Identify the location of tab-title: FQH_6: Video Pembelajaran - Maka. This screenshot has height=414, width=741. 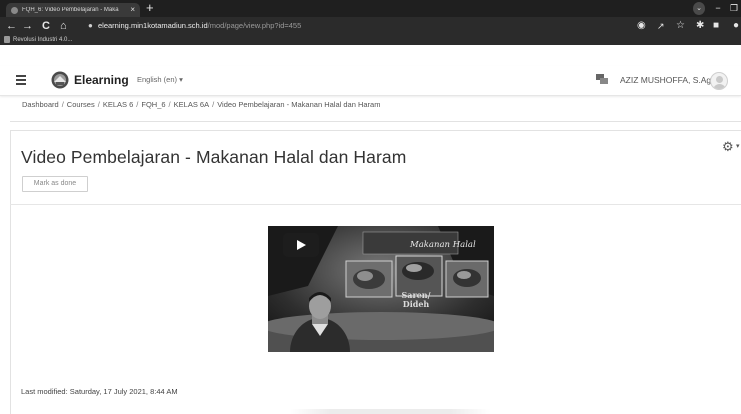
(70, 10).